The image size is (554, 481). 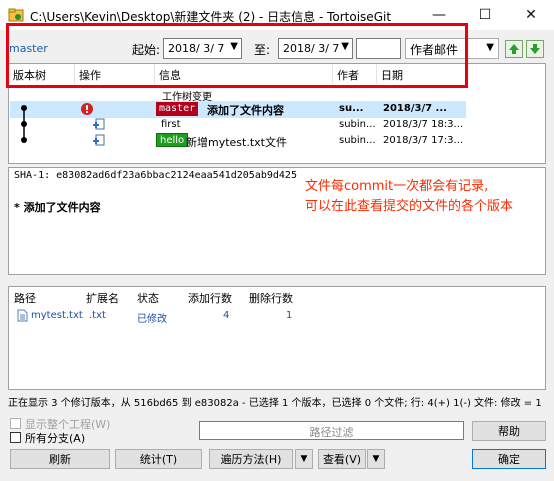 I want to click on maximize-button: ☐, so click(x=485, y=15).